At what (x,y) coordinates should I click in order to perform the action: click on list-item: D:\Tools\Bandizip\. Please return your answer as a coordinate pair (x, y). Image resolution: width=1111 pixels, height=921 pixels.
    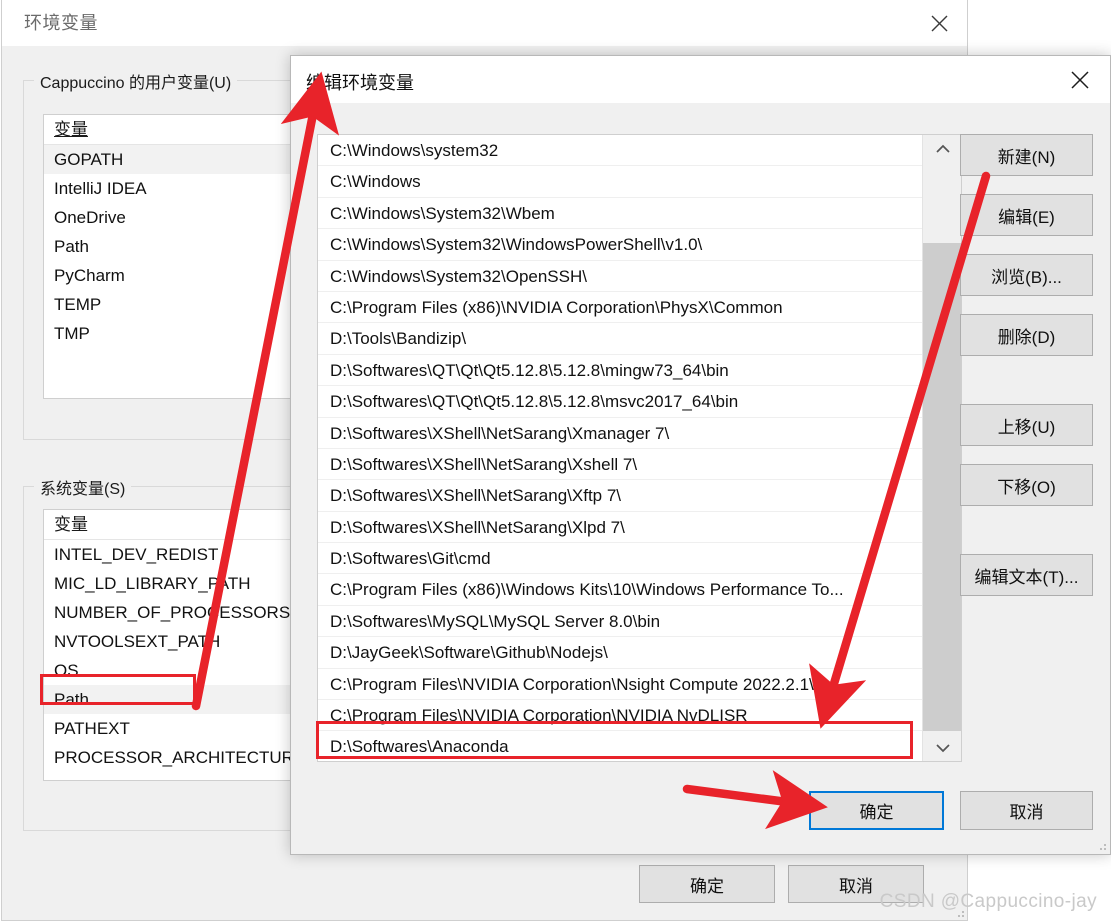
    Looking at the image, I should click on (639, 339).